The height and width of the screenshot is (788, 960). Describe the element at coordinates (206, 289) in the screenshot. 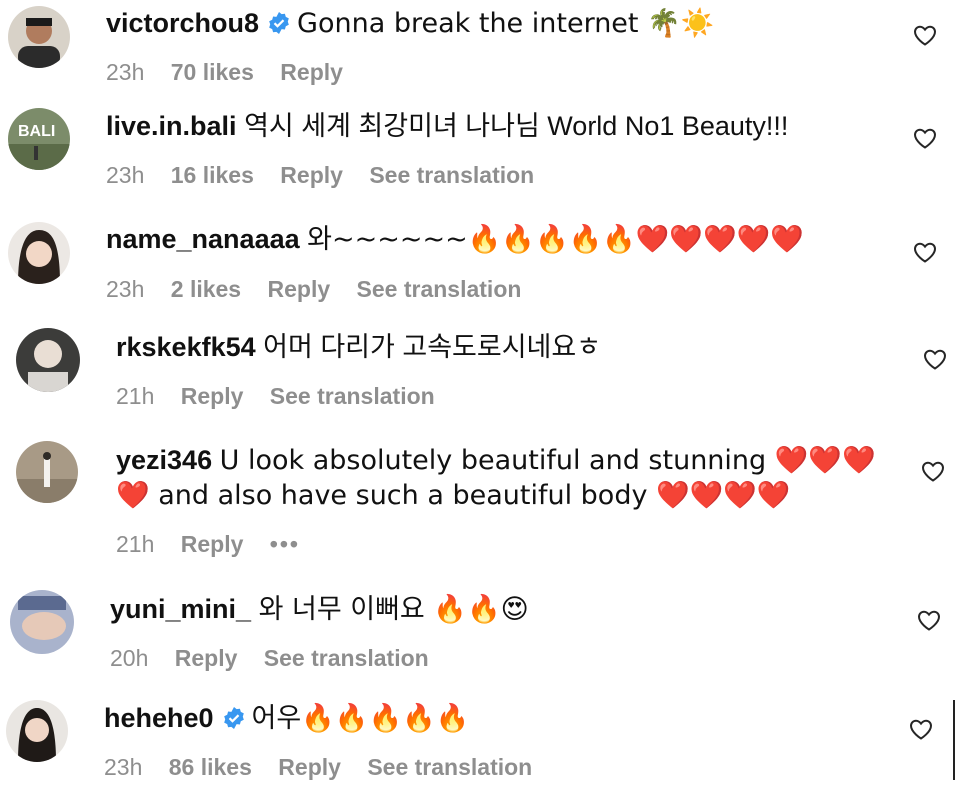

I see `likes-count: 2 likes` at that location.